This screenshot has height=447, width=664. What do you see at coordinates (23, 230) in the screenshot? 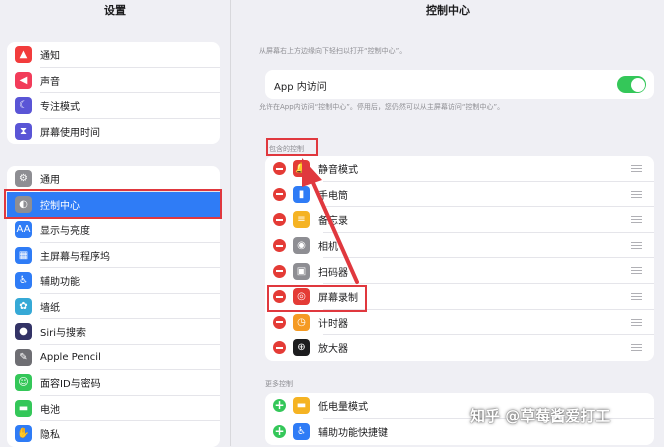
I see `text-size-icon: AA` at bounding box center [23, 230].